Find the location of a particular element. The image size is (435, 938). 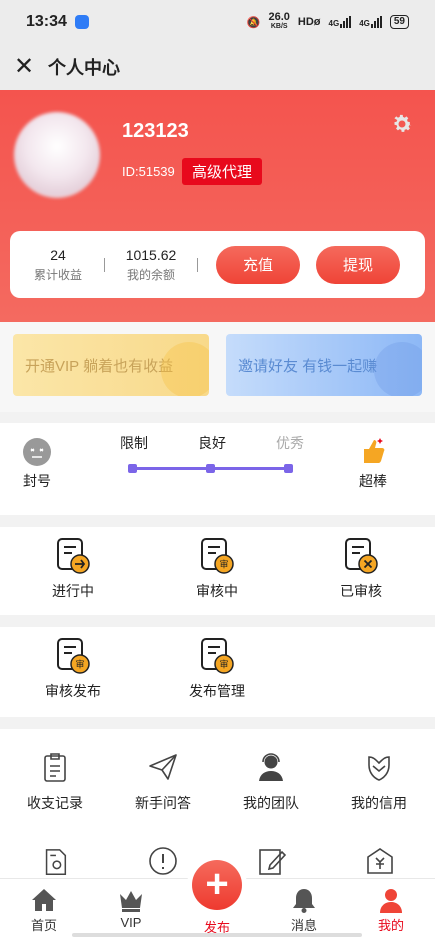

sad-face-icon is located at coordinates (37, 452).